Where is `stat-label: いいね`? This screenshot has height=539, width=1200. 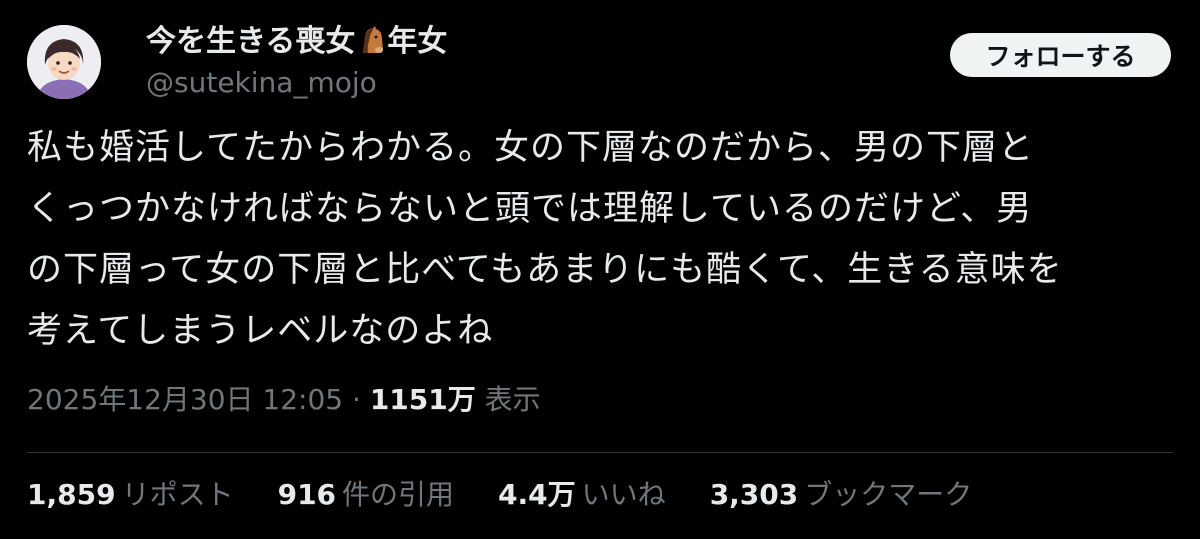 stat-label: いいね is located at coordinates (623, 494).